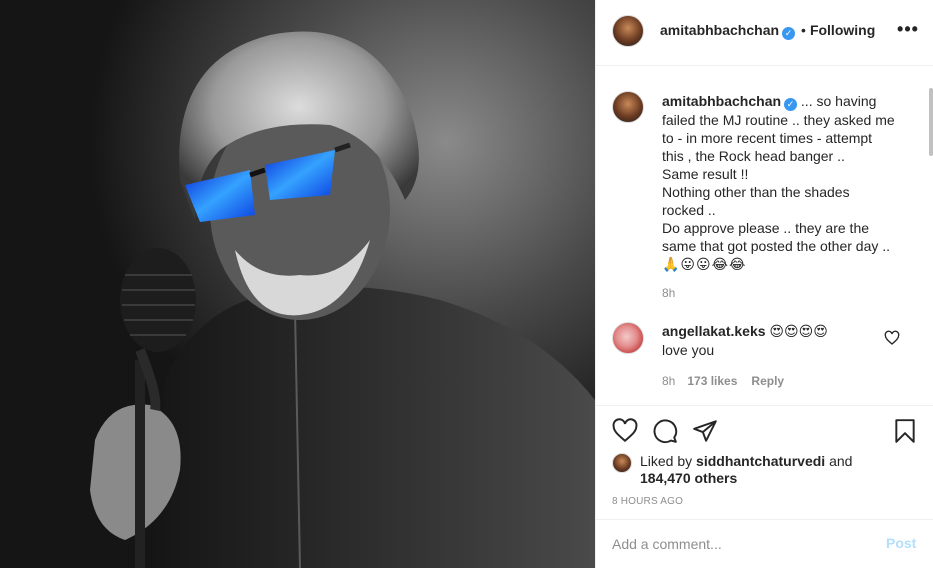 The width and height of the screenshot is (933, 568). I want to click on likes-prefix: Liked by, so click(666, 461).